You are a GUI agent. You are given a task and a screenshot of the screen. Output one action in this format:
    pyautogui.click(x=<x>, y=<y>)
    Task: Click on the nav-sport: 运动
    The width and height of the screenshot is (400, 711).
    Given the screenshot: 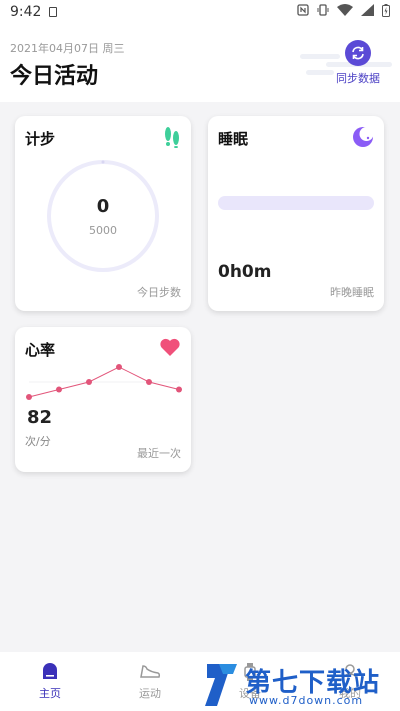 What is the action you would take?
    pyautogui.click(x=150, y=681)
    